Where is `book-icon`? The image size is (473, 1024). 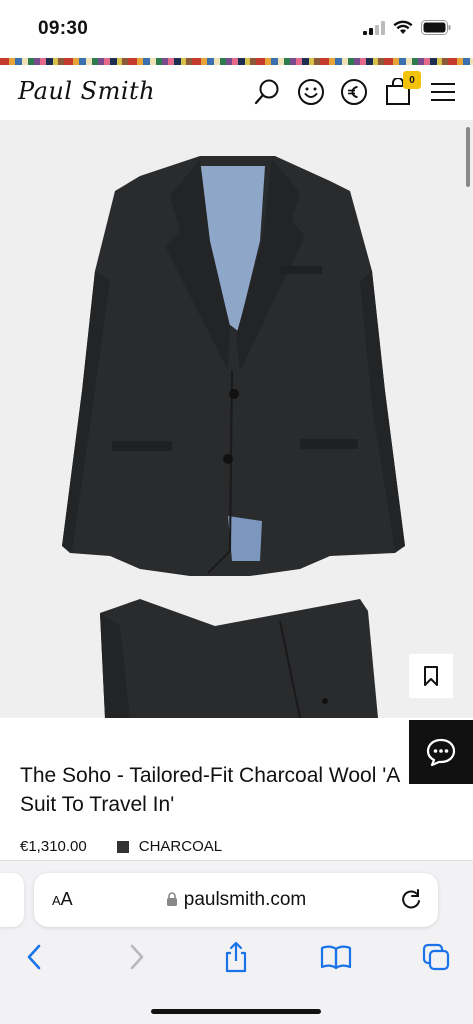 book-icon is located at coordinates (336, 957).